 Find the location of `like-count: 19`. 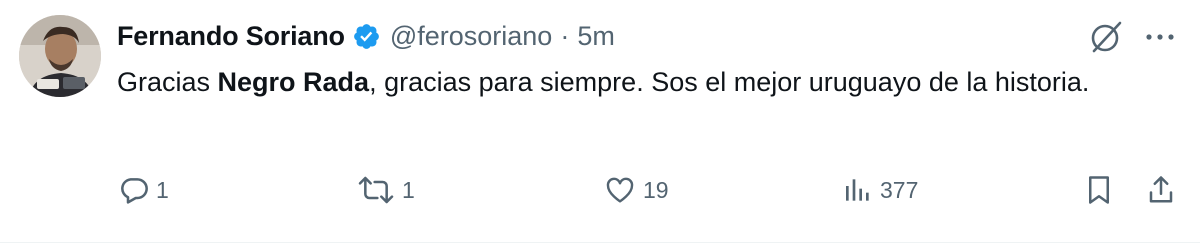

like-count: 19 is located at coordinates (656, 189).